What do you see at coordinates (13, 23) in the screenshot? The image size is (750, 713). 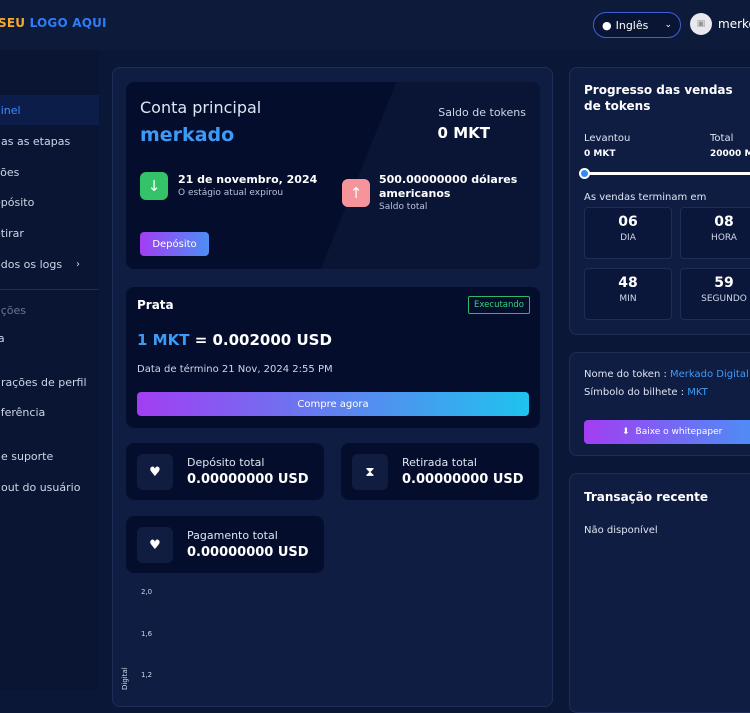 I see `logo-part1: SEU` at bounding box center [13, 23].